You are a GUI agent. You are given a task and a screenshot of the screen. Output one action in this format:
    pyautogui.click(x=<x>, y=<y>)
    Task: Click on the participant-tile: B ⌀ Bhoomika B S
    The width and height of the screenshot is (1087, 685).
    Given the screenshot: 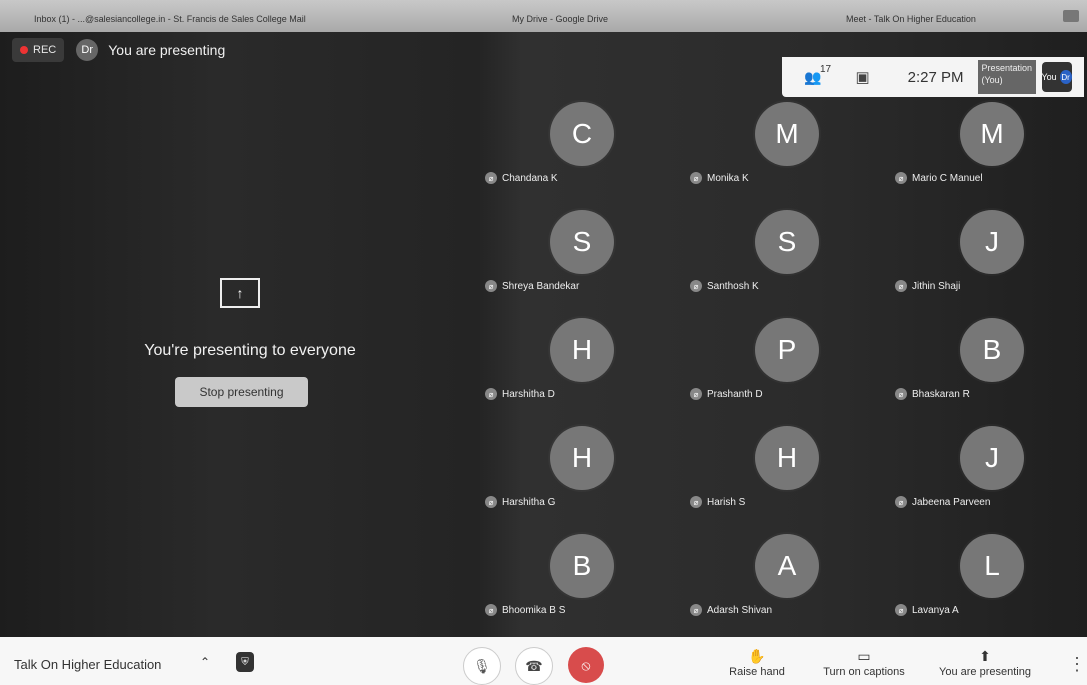 What is the action you would take?
    pyautogui.click(x=580, y=579)
    